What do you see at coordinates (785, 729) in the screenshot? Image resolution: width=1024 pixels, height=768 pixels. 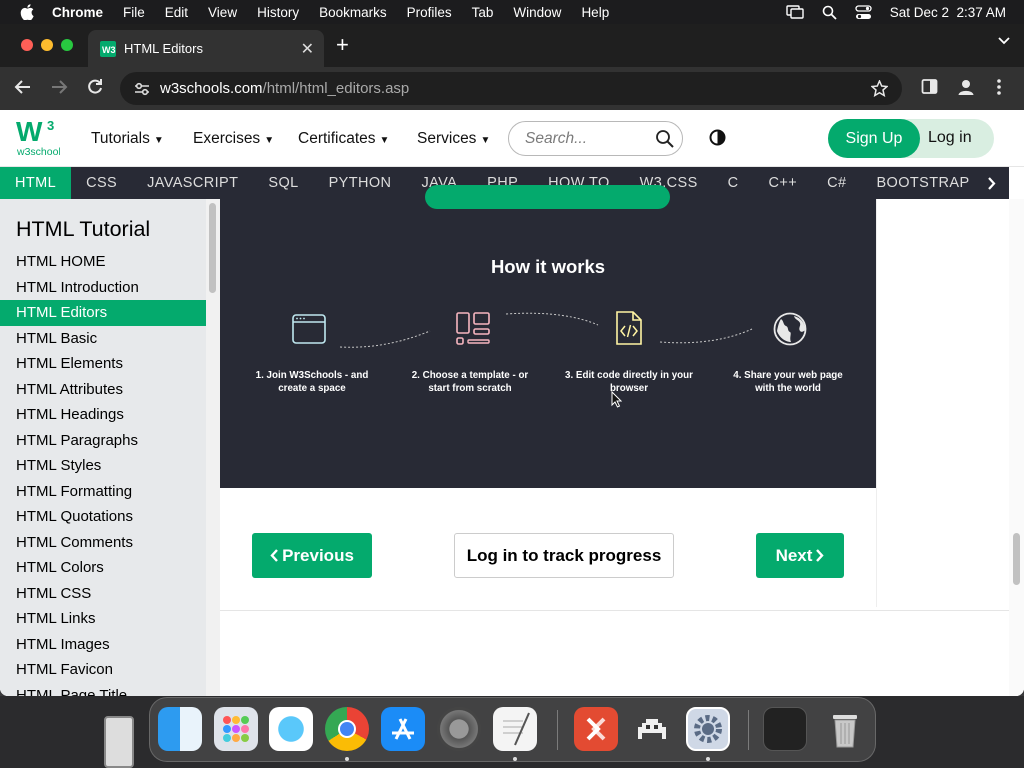 I see `minimized-window-thumb` at bounding box center [785, 729].